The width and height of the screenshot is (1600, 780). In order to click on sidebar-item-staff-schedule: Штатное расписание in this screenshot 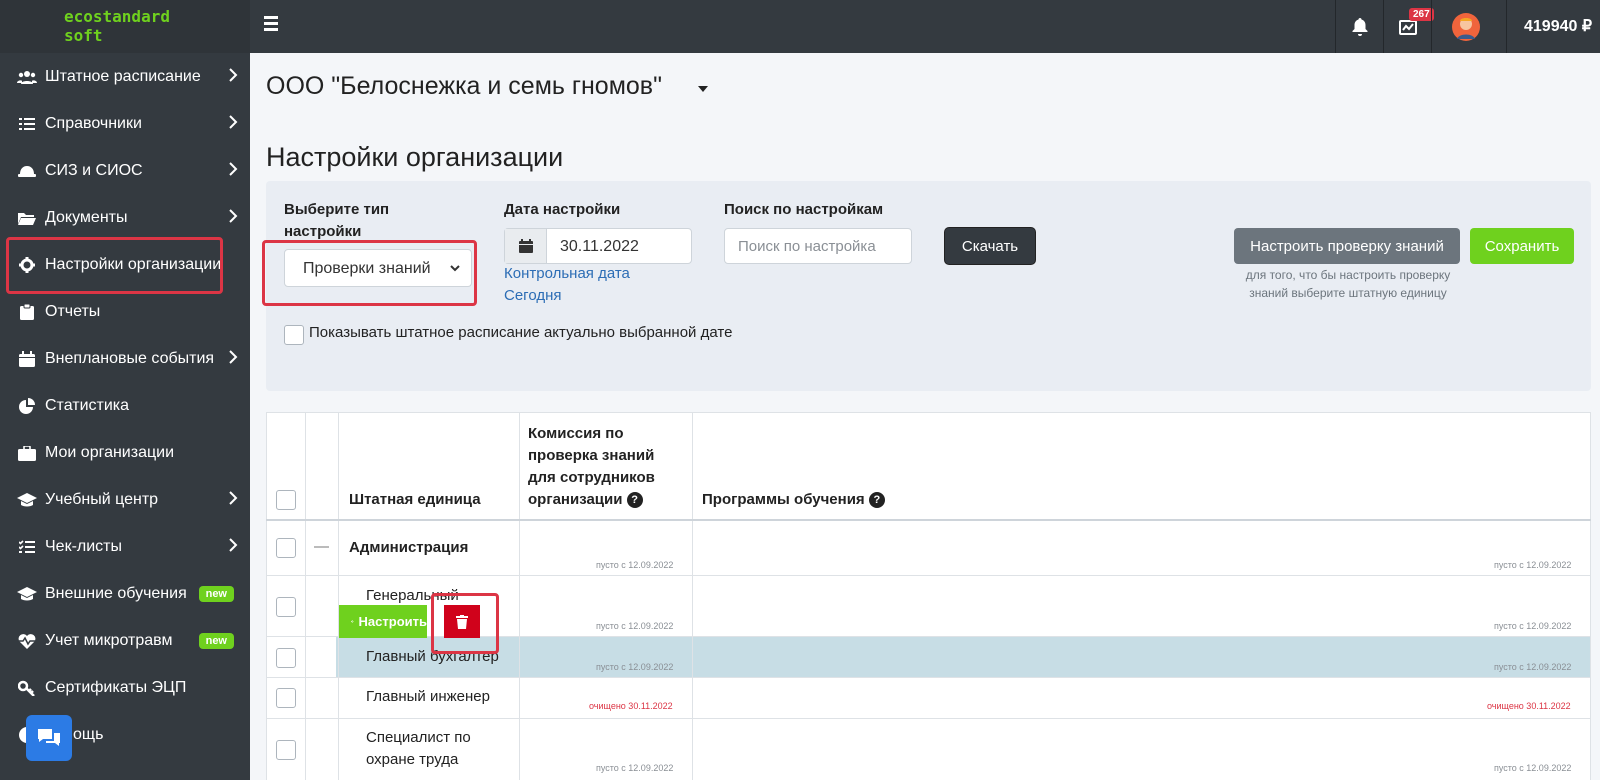, I will do `click(125, 77)`.